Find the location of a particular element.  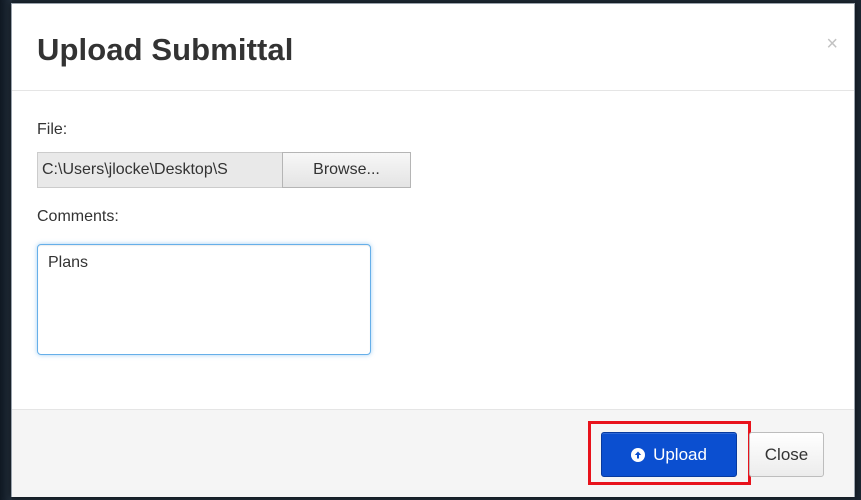

comments-label: Comments: is located at coordinates (78, 216).